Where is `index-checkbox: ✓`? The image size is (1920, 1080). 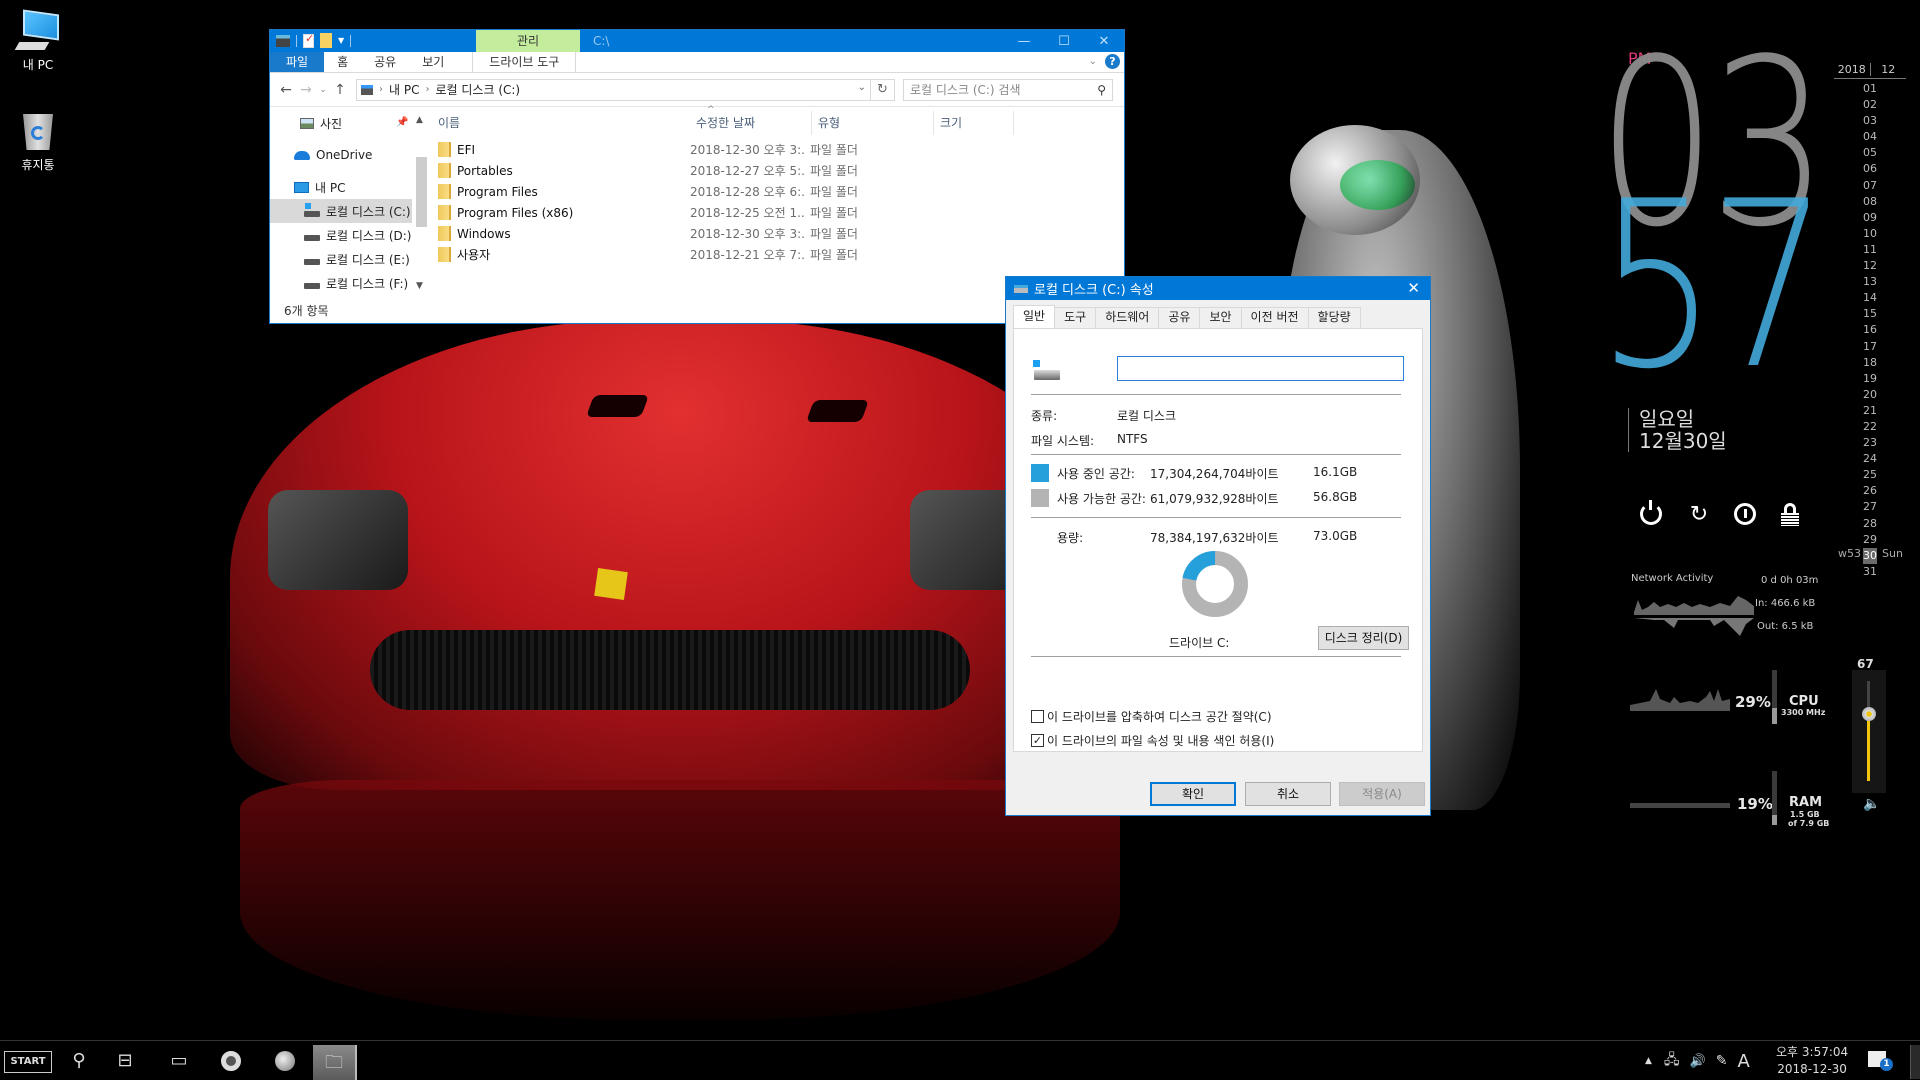
index-checkbox: ✓ is located at coordinates (1037, 740).